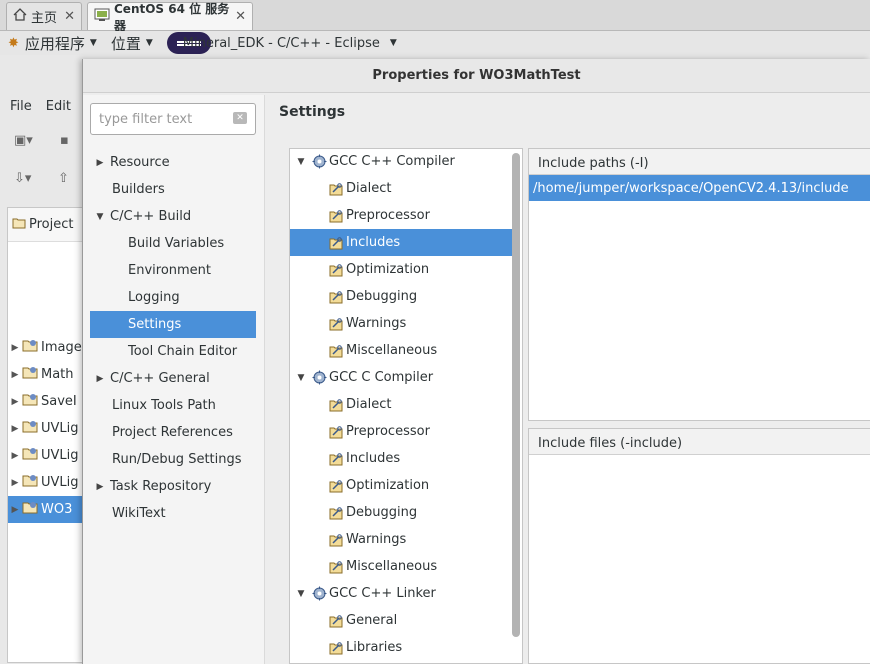 The width and height of the screenshot is (870, 664). What do you see at coordinates (21, 109) in the screenshot?
I see `menu-file: File` at bounding box center [21, 109].